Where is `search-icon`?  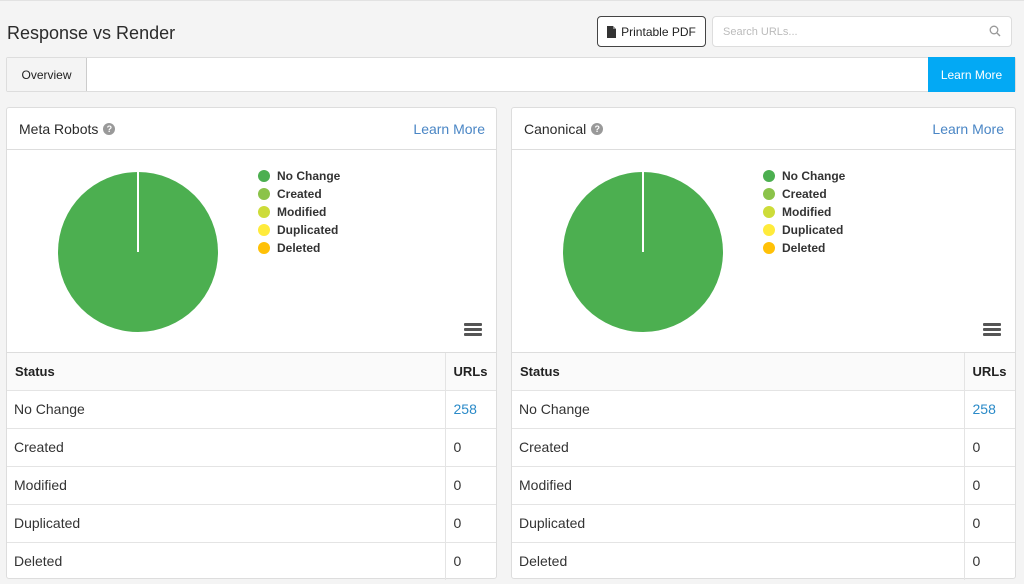
search-icon is located at coordinates (995, 31).